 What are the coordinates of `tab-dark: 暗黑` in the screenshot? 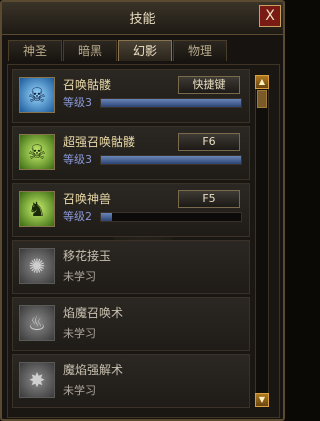 It's located at (90, 50).